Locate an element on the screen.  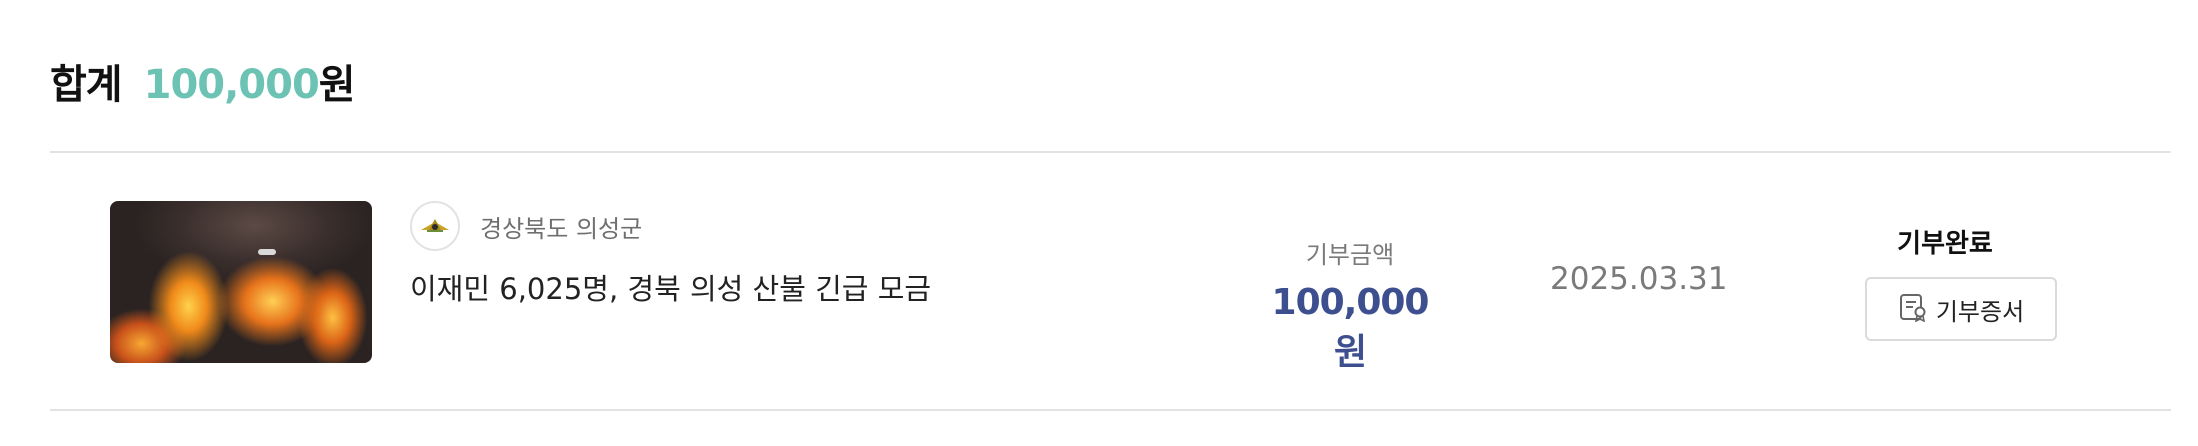
campaign-thumbnail is located at coordinates (241, 282).